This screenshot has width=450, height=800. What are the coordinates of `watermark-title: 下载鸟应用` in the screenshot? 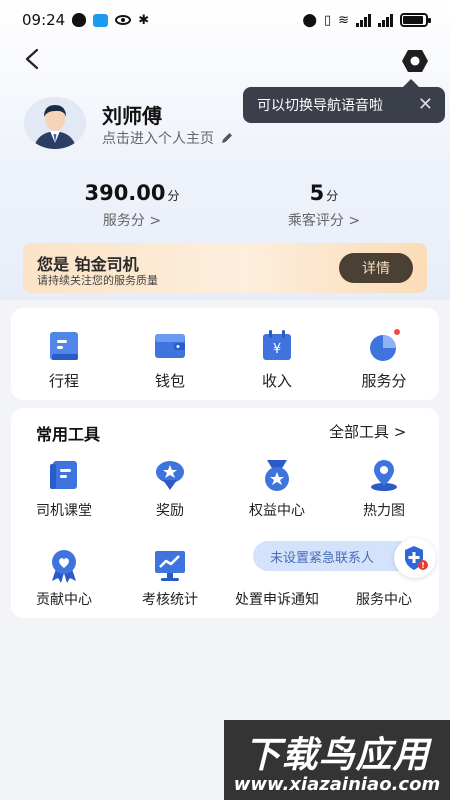 It's located at (337, 755).